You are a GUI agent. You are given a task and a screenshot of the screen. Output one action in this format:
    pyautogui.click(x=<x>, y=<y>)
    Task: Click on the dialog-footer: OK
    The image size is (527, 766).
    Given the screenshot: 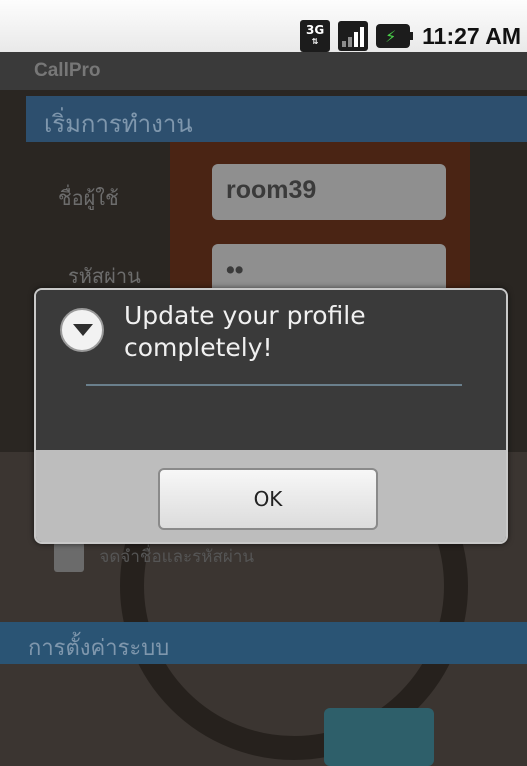 What is the action you would take?
    pyautogui.click(x=271, y=496)
    